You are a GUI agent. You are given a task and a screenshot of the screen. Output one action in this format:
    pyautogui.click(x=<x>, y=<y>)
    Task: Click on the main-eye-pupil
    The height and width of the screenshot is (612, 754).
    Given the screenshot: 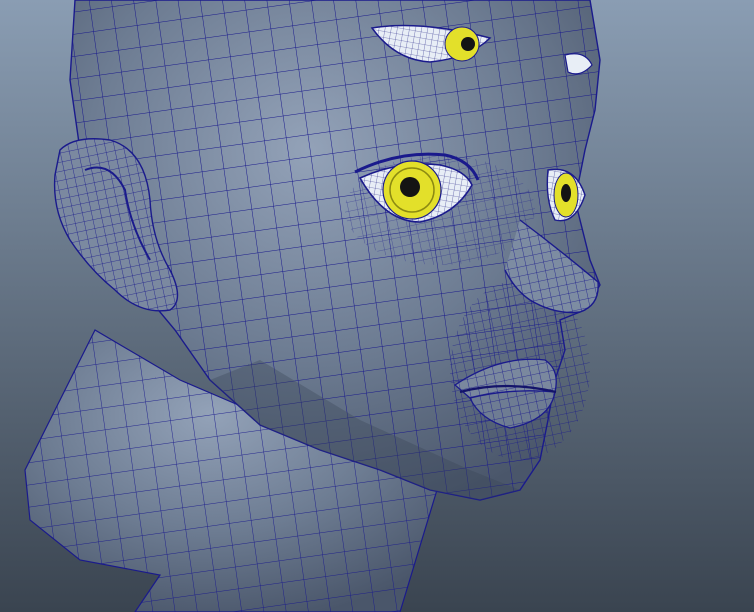 What is the action you would take?
    pyautogui.click(x=410, y=187)
    